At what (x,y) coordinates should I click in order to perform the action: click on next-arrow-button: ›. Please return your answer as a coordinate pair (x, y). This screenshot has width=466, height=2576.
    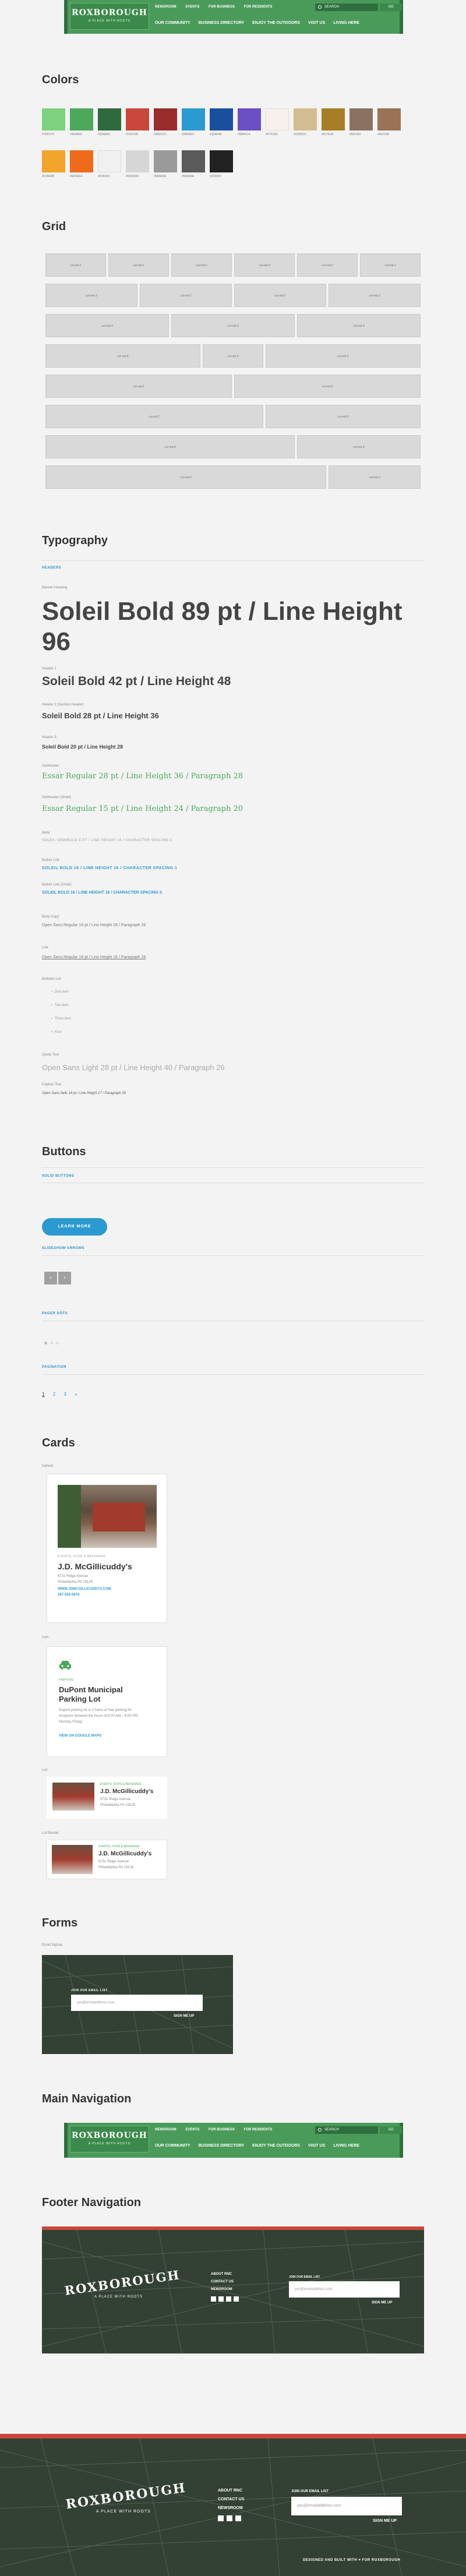
    Looking at the image, I should click on (64, 1278).